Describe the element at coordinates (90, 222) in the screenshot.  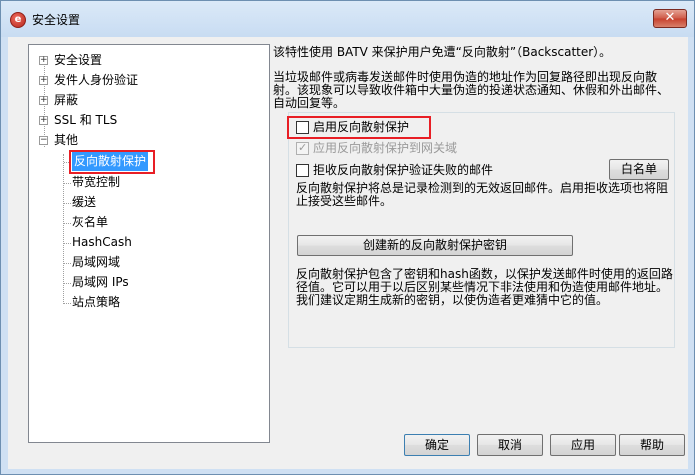
I see `tree-item-label: 灰名单` at that location.